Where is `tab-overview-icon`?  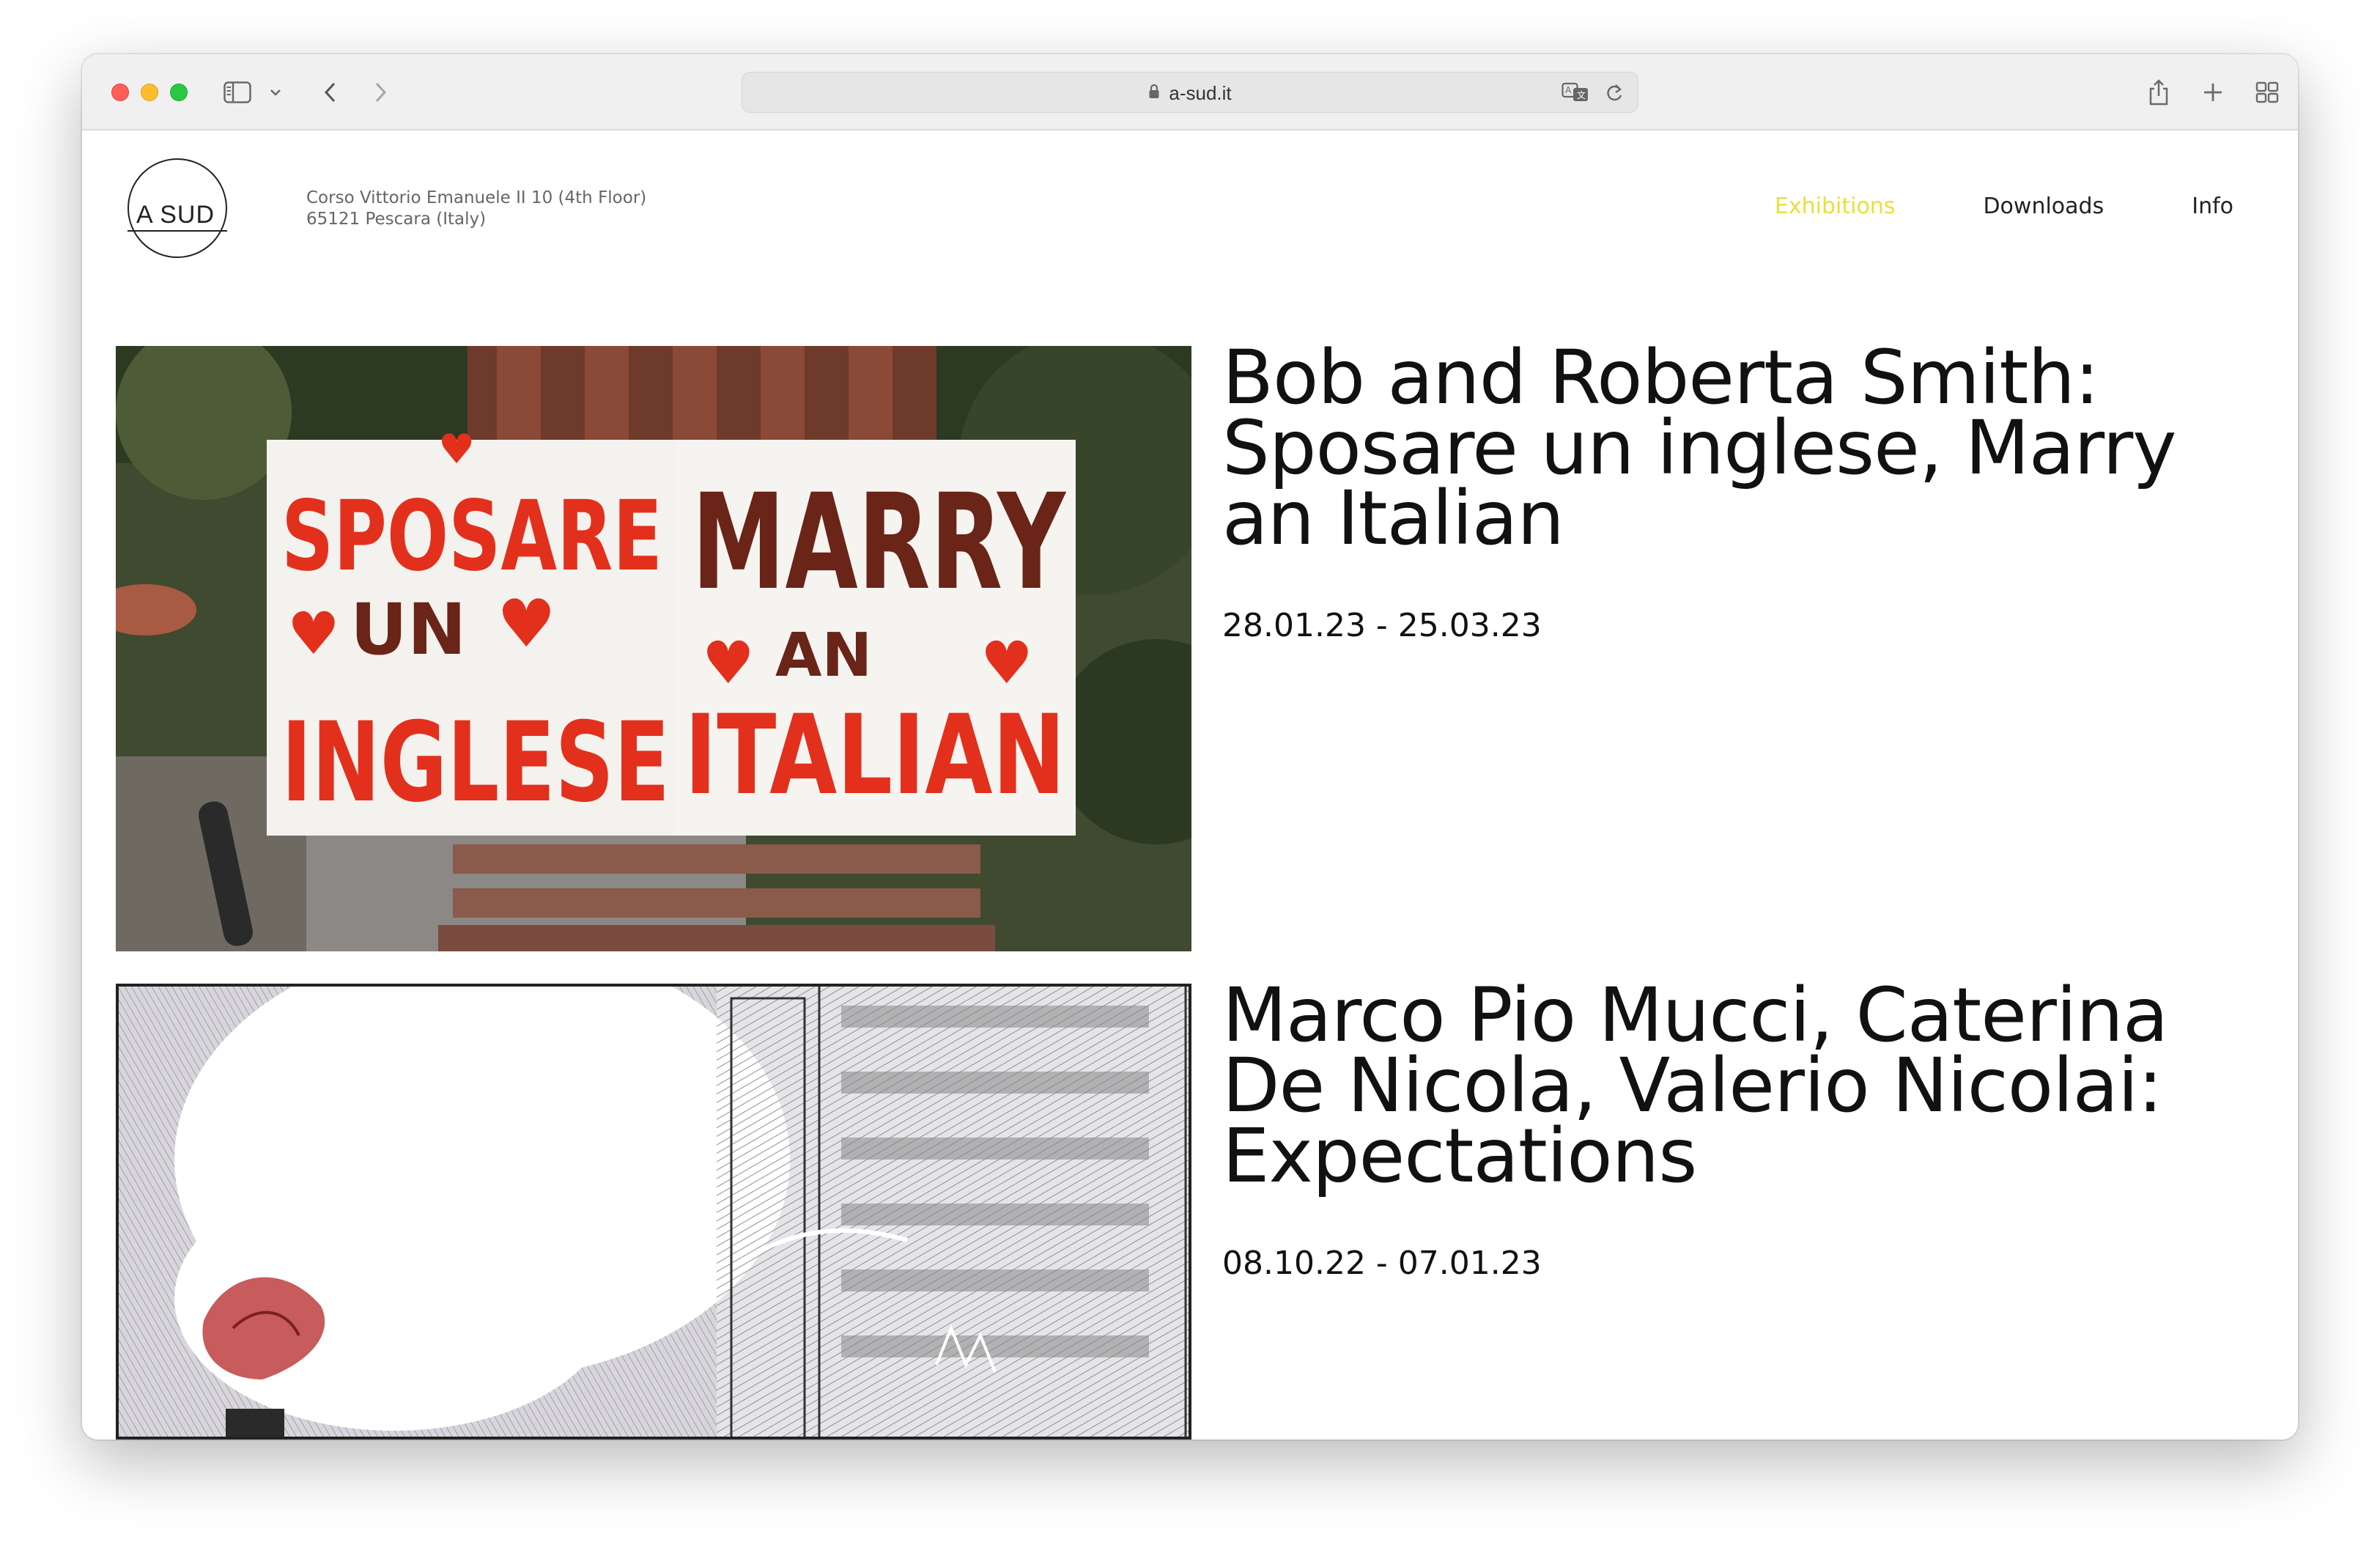 tab-overview-icon is located at coordinates (2267, 92).